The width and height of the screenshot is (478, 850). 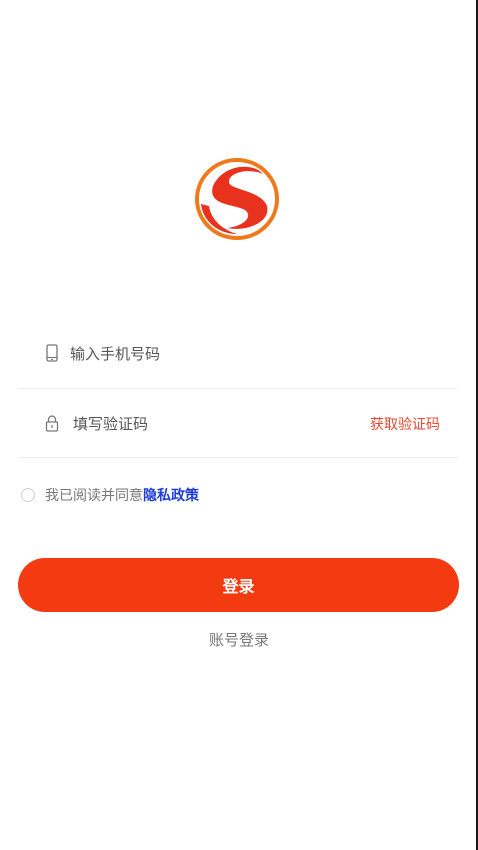 I want to click on verification-code-field: 获取验证码, so click(x=238, y=424).